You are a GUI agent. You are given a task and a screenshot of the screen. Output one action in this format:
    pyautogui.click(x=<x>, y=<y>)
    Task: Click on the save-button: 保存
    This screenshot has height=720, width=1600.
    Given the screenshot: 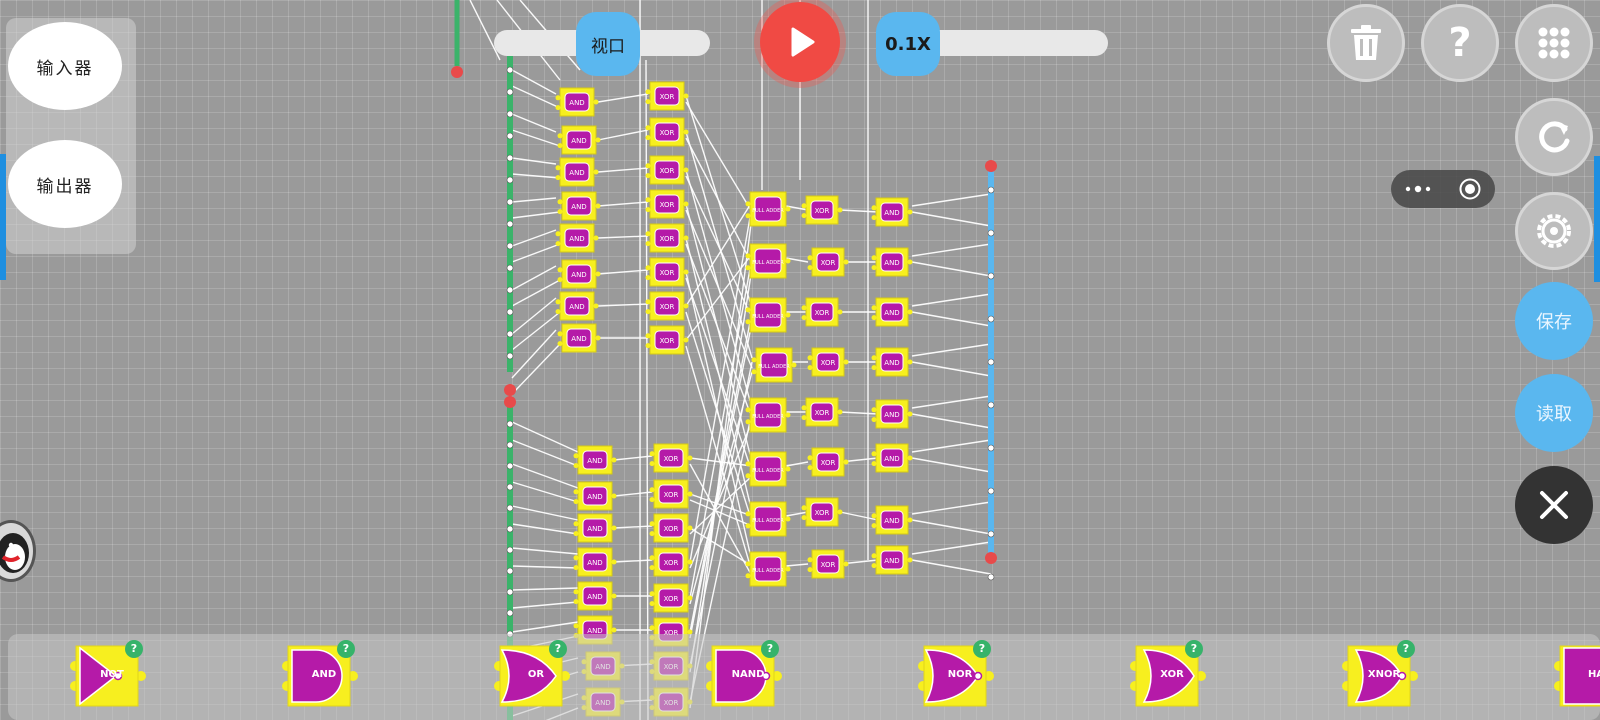 What is the action you would take?
    pyautogui.click(x=1554, y=321)
    